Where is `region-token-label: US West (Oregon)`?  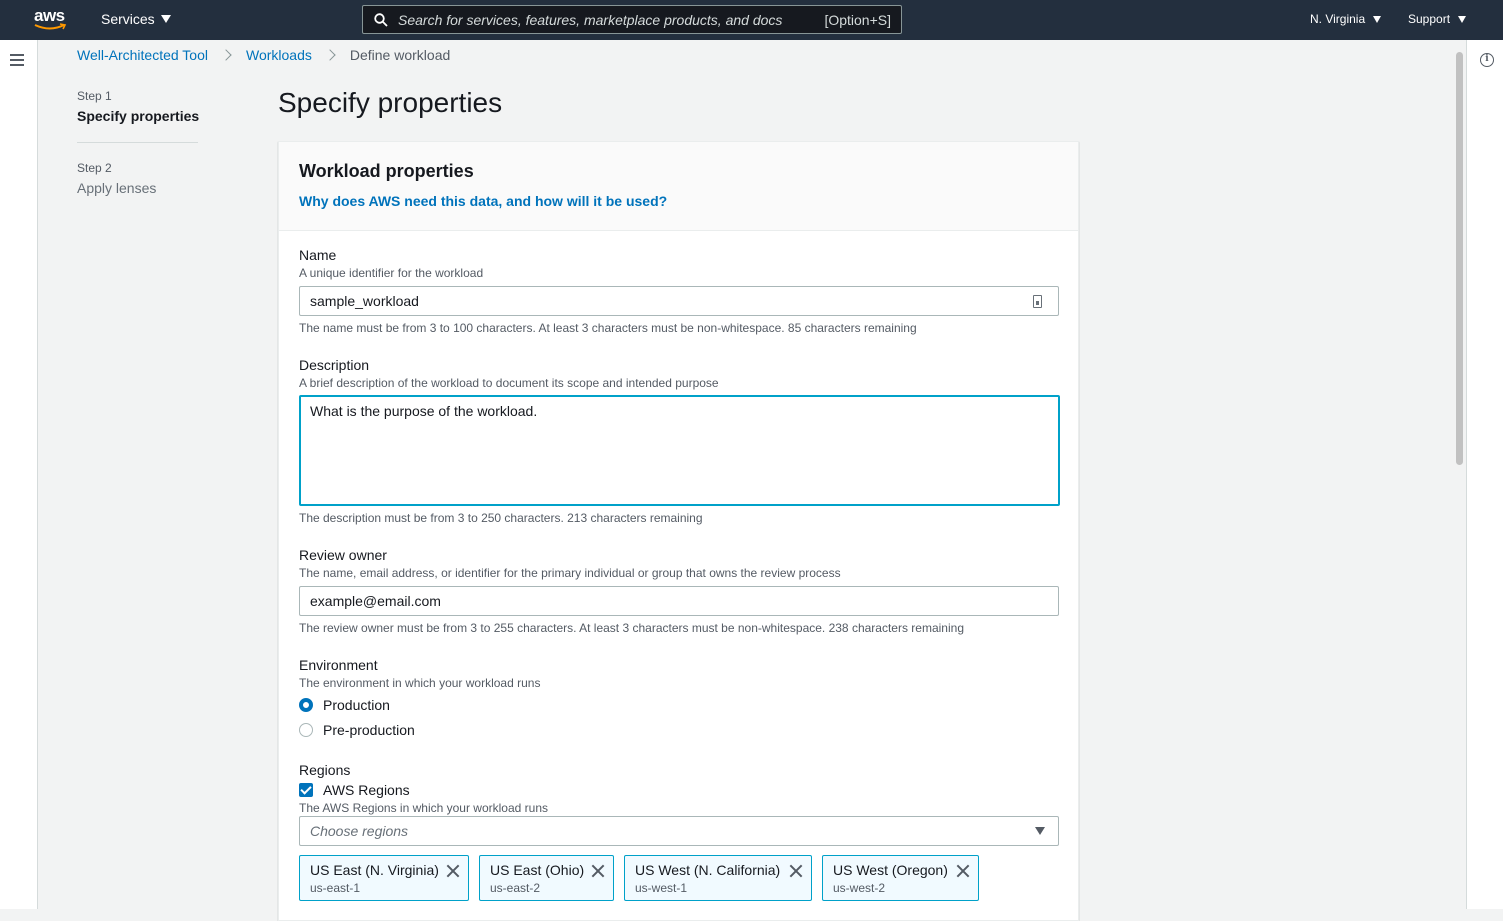
region-token-label: US West (Oregon) is located at coordinates (890, 870).